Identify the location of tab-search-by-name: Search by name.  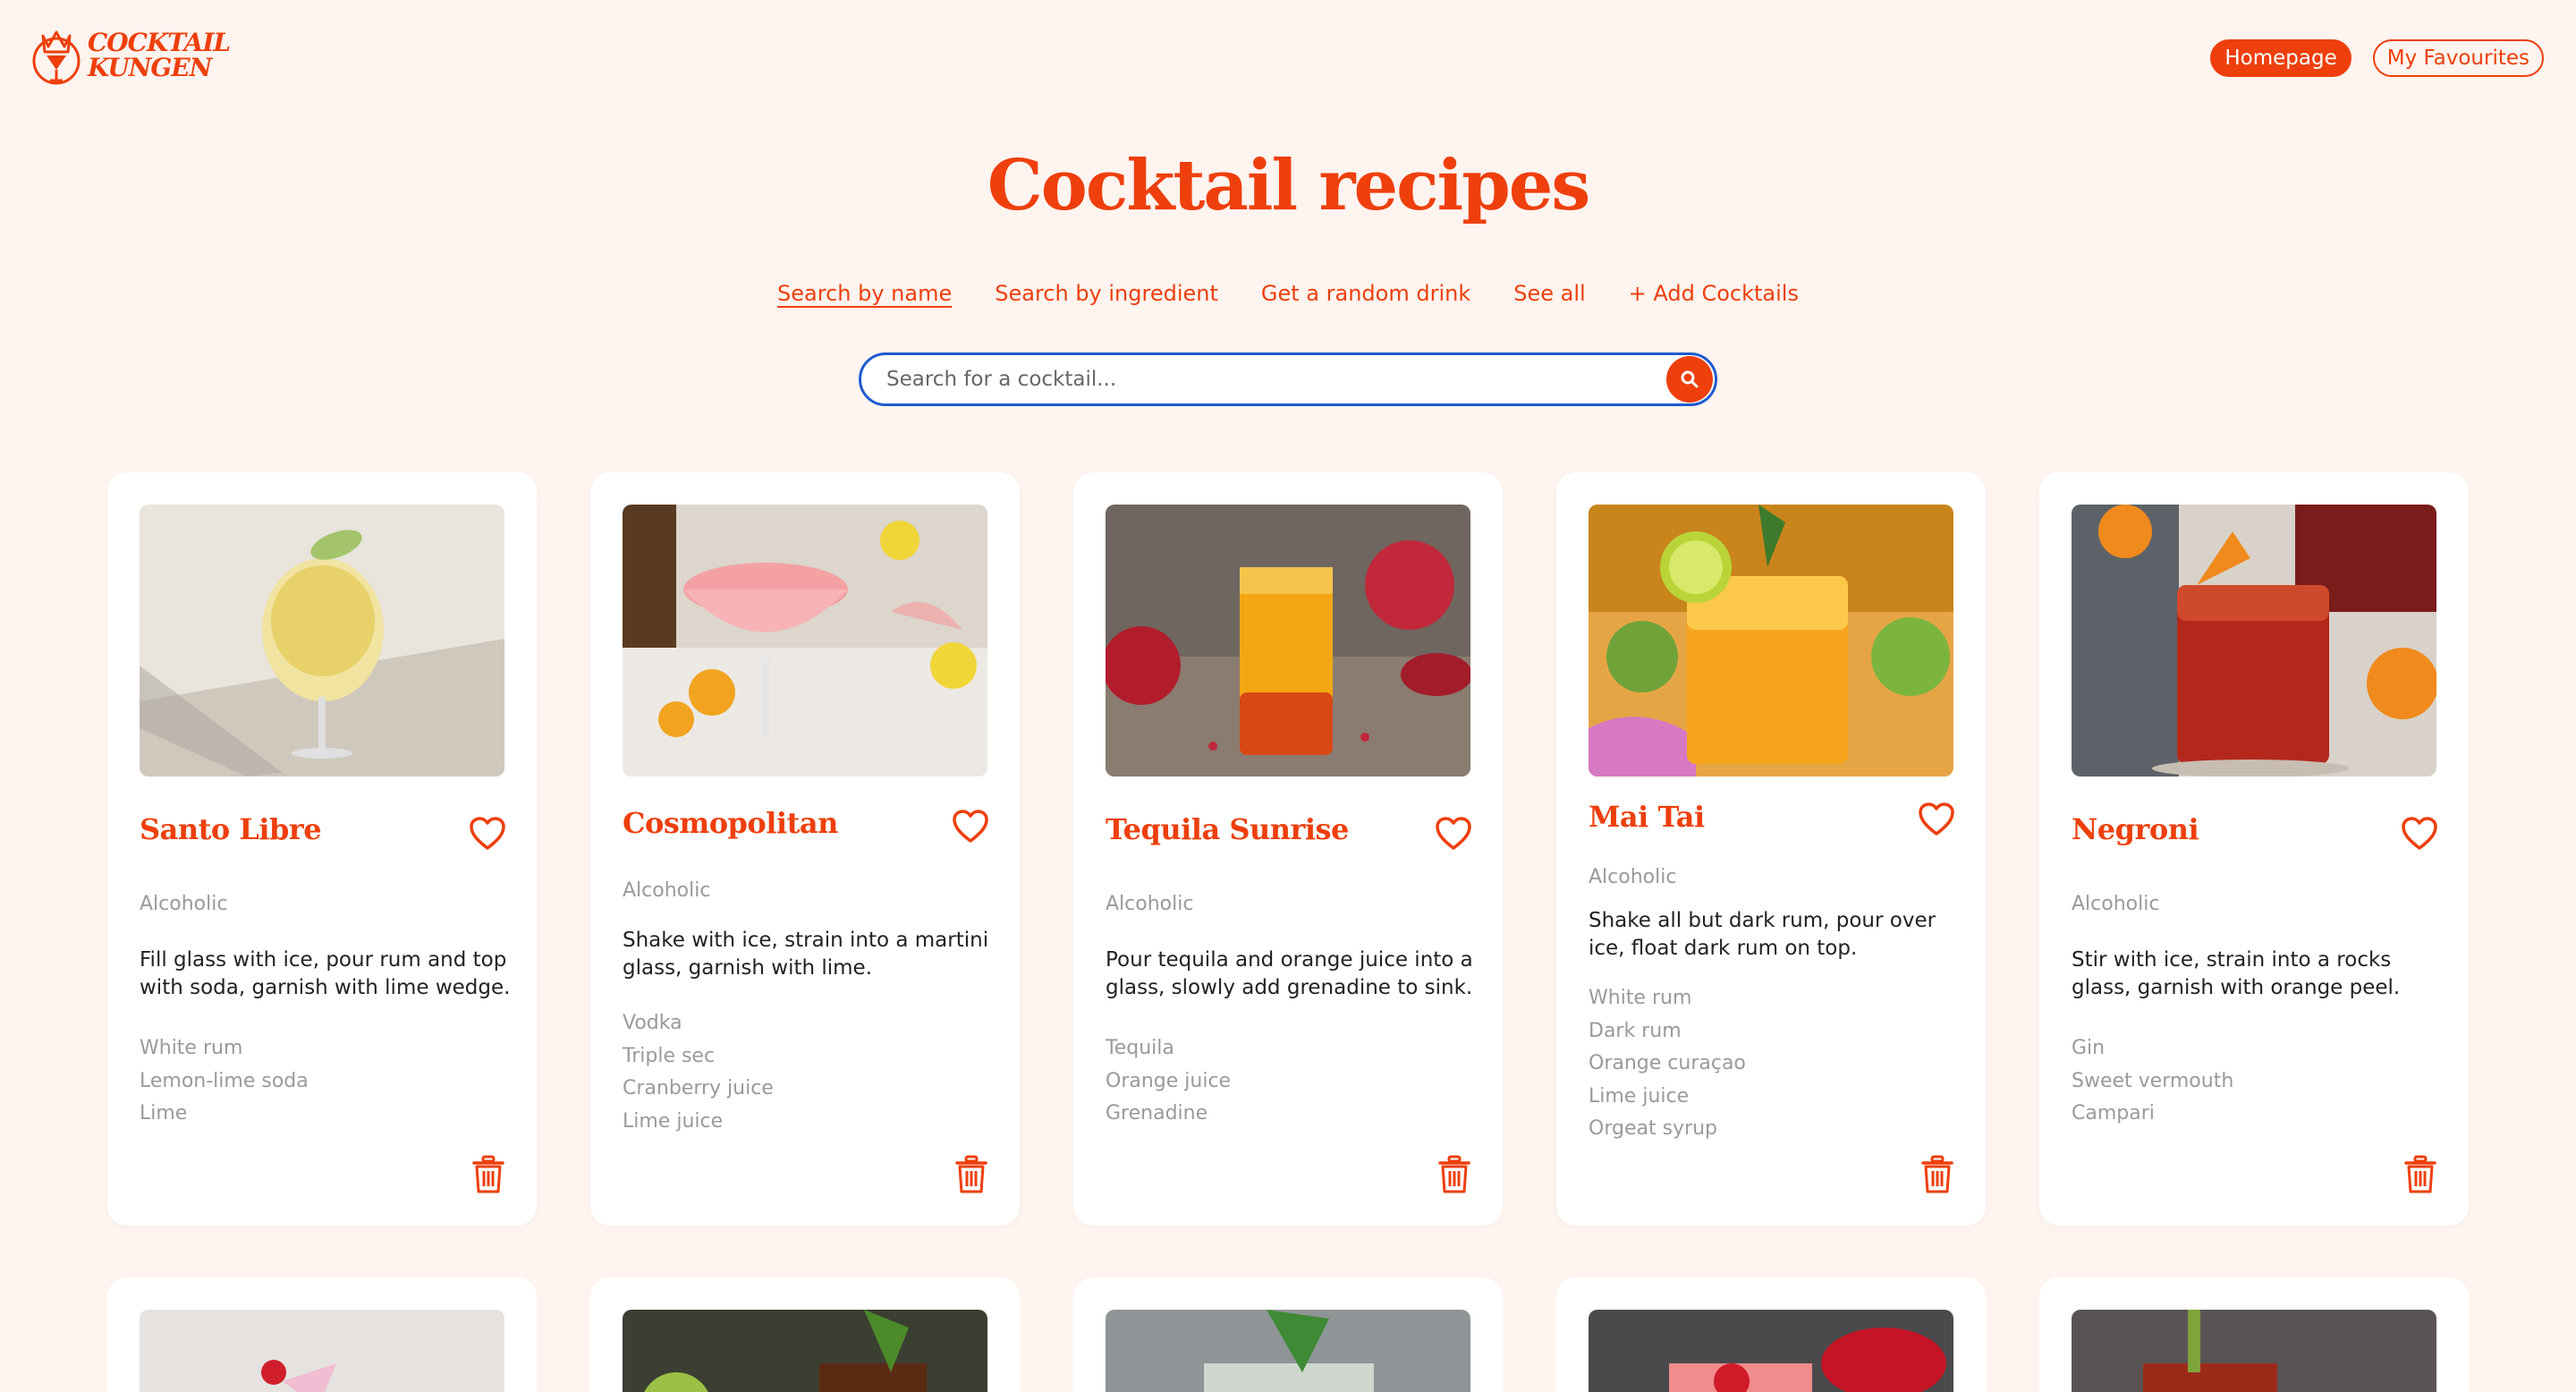
(864, 293).